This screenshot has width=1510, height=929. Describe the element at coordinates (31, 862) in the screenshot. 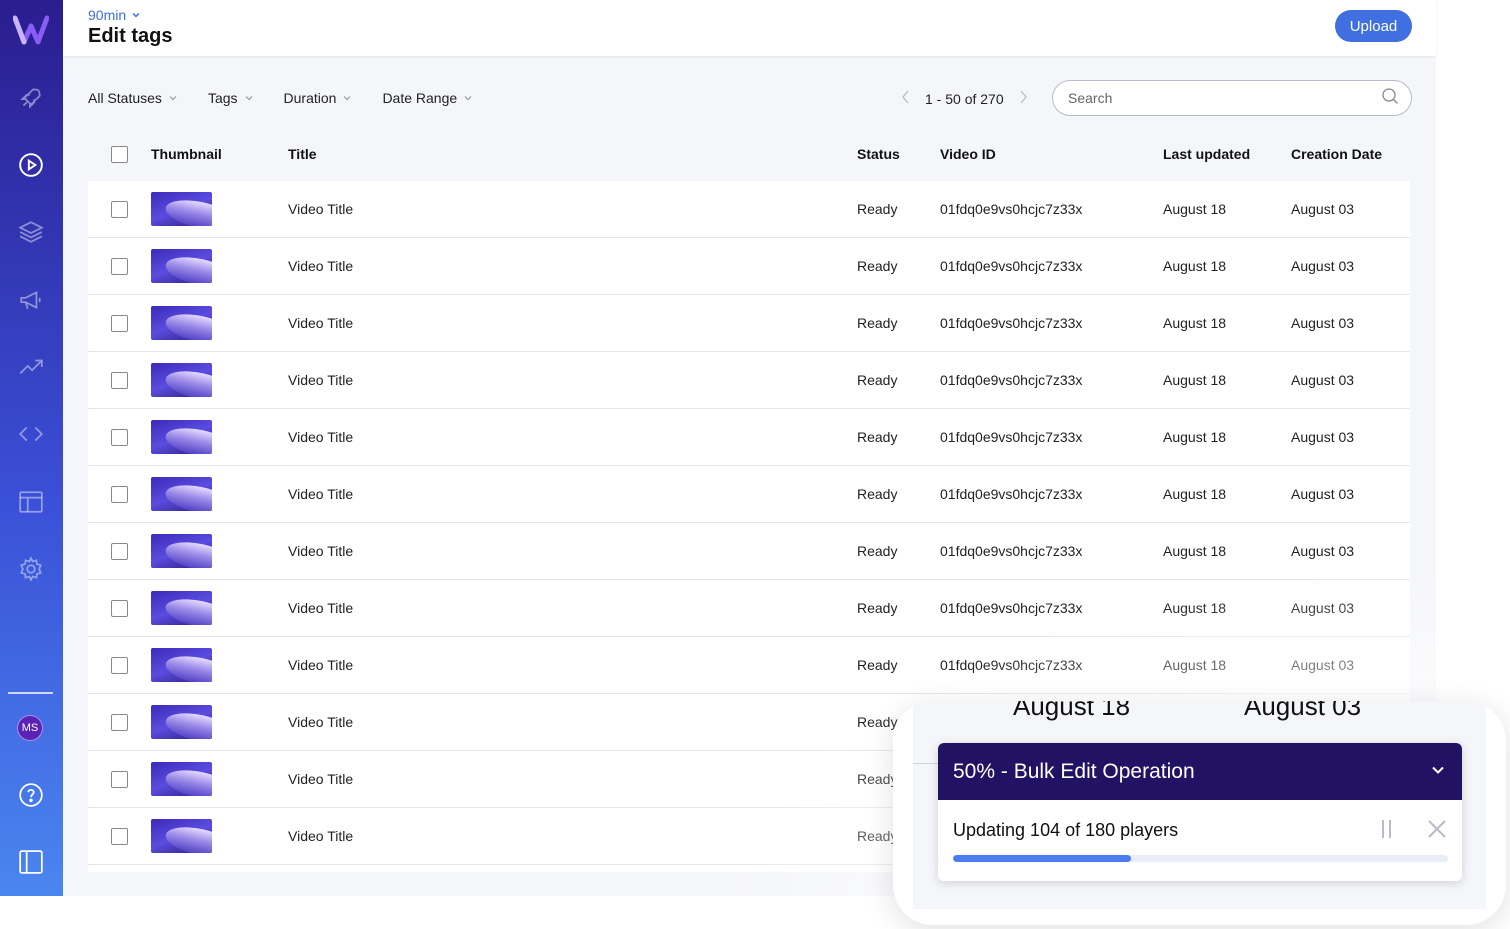

I see `panel-icon` at that location.